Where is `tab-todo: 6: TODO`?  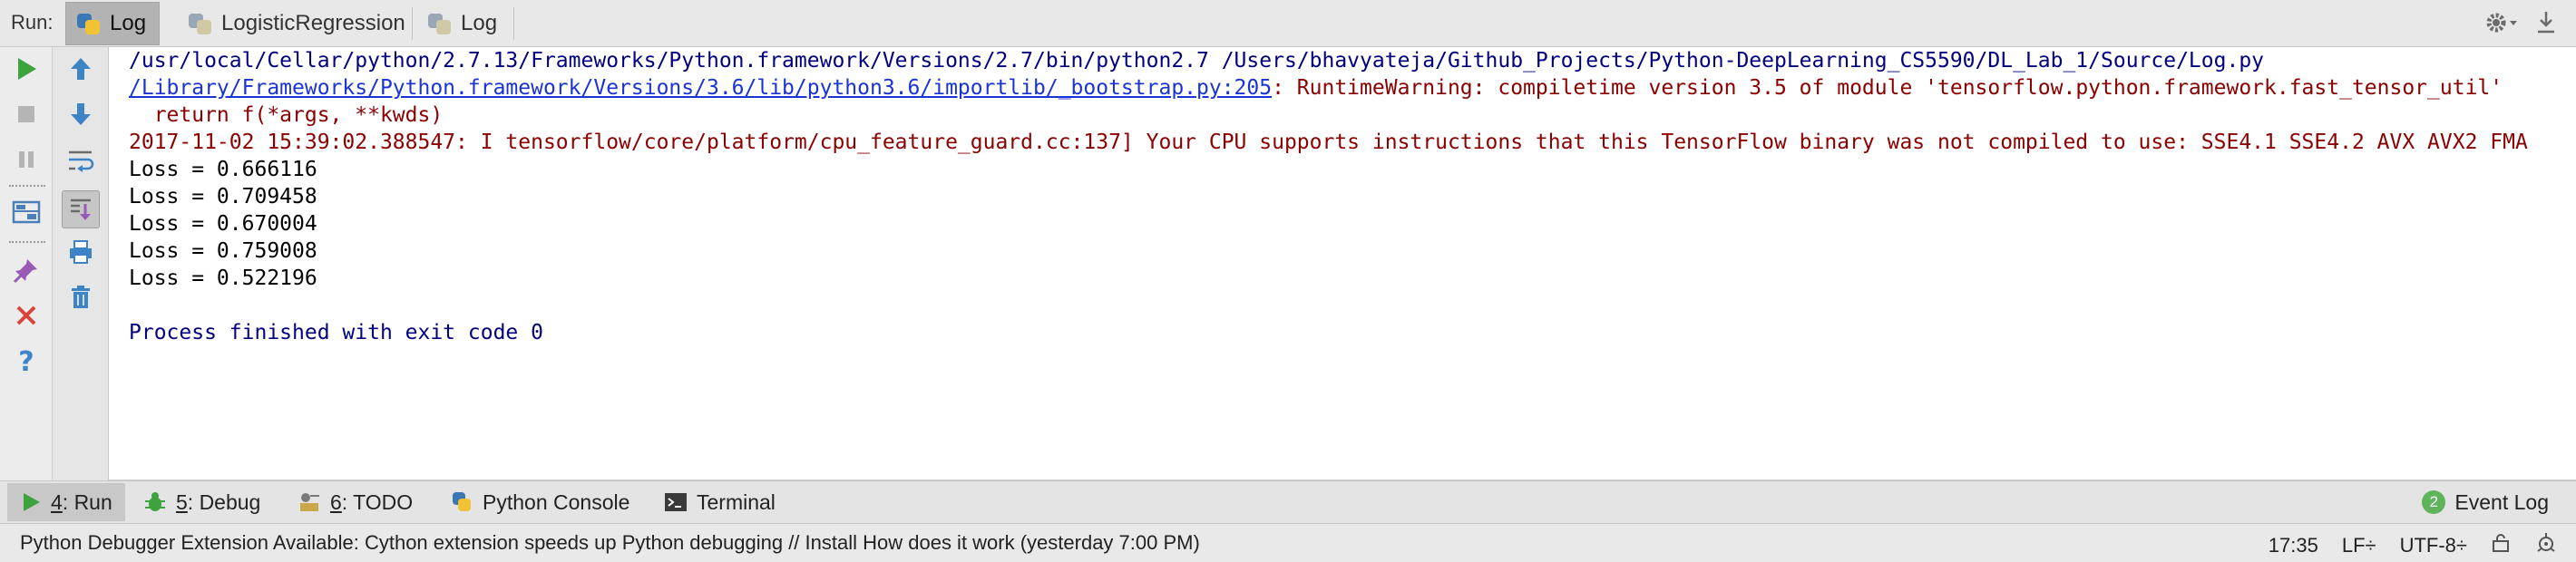
tab-todo: 6: TODO is located at coordinates (355, 502).